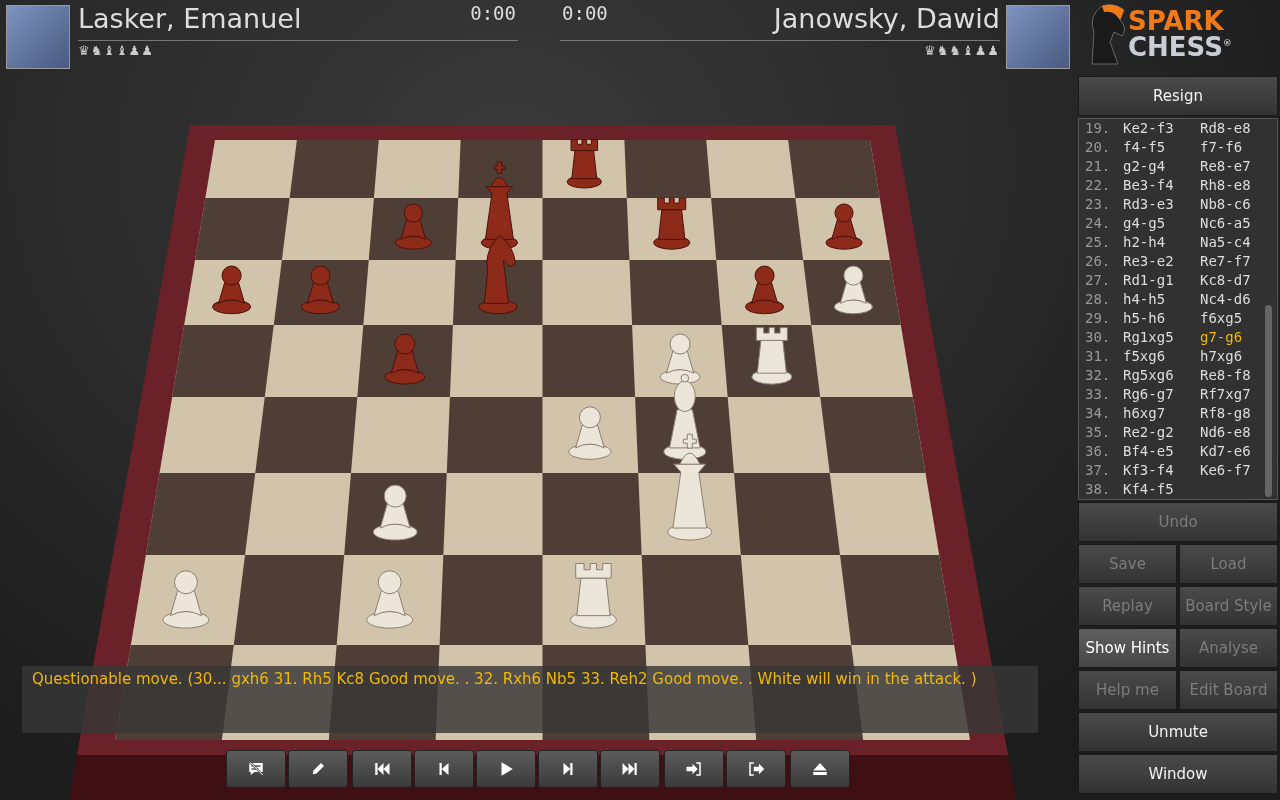 The image size is (1280, 800). Describe the element at coordinates (1098, 185) in the screenshot. I see `move-number: 22.` at that location.